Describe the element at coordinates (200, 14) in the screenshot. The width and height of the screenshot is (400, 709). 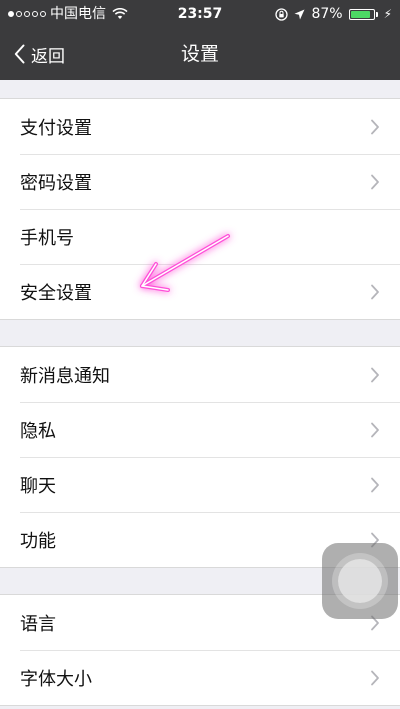
I see `status-bar: 中国电信 23:57 87% ⚡` at that location.